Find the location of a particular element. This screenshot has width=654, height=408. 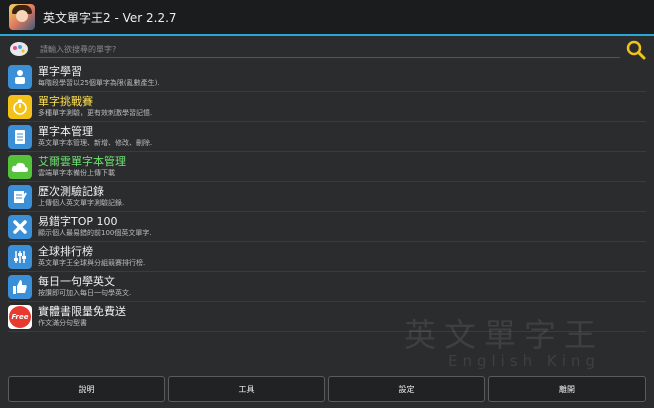

menu-item-subtitle: 英文單字王全球與分組競賽排行榜. is located at coordinates (92, 263).